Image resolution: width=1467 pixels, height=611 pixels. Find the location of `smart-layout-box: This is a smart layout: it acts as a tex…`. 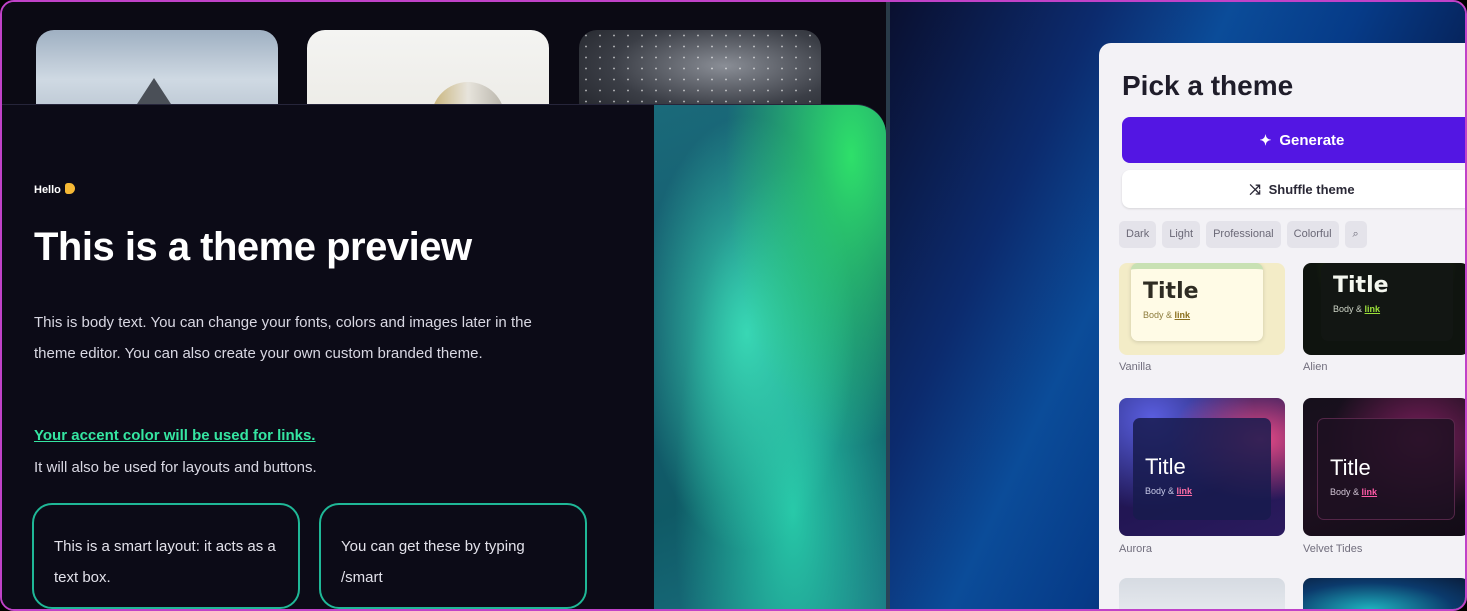

smart-layout-box: This is a smart layout: it acts as a tex… is located at coordinates (166, 556).